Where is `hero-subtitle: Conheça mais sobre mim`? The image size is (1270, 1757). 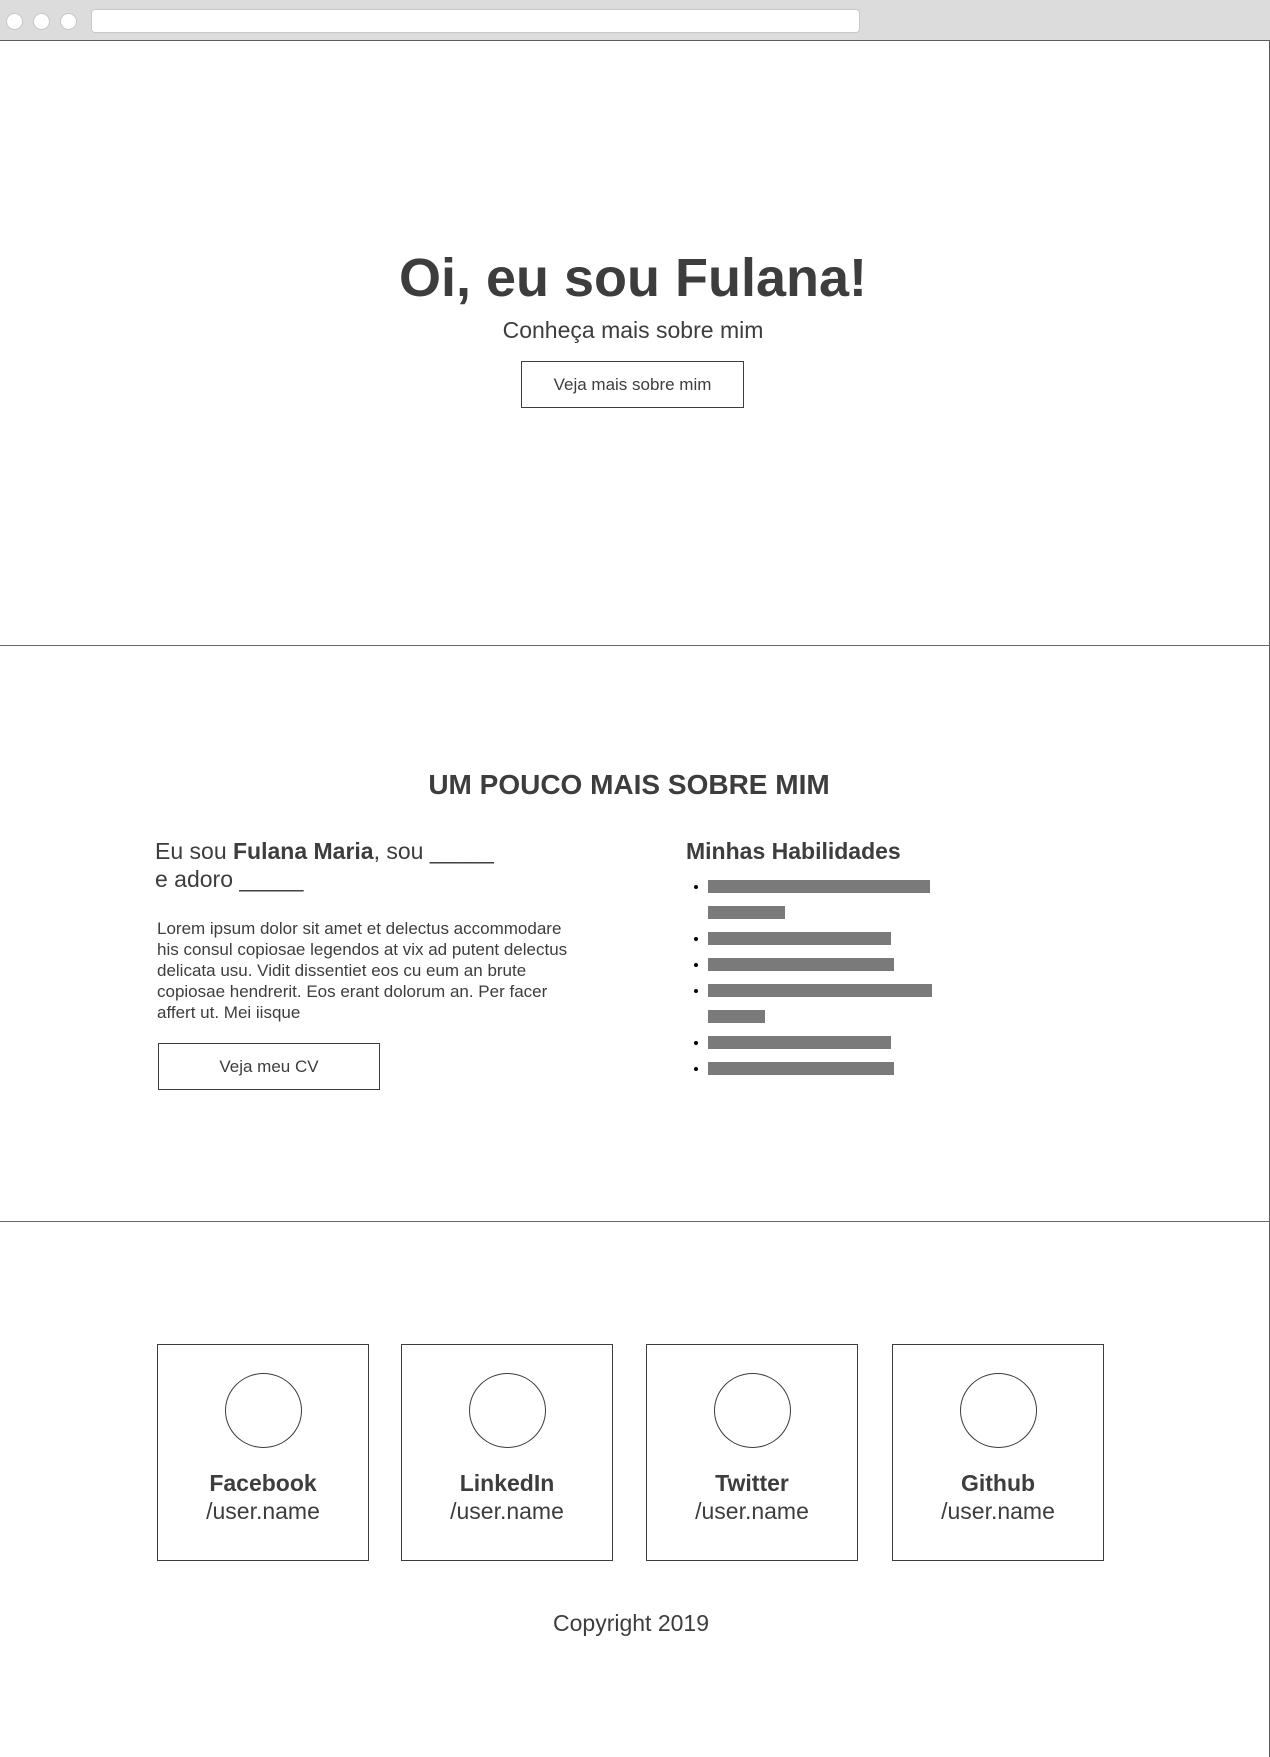 hero-subtitle: Conheça mais sobre mim is located at coordinates (633, 330).